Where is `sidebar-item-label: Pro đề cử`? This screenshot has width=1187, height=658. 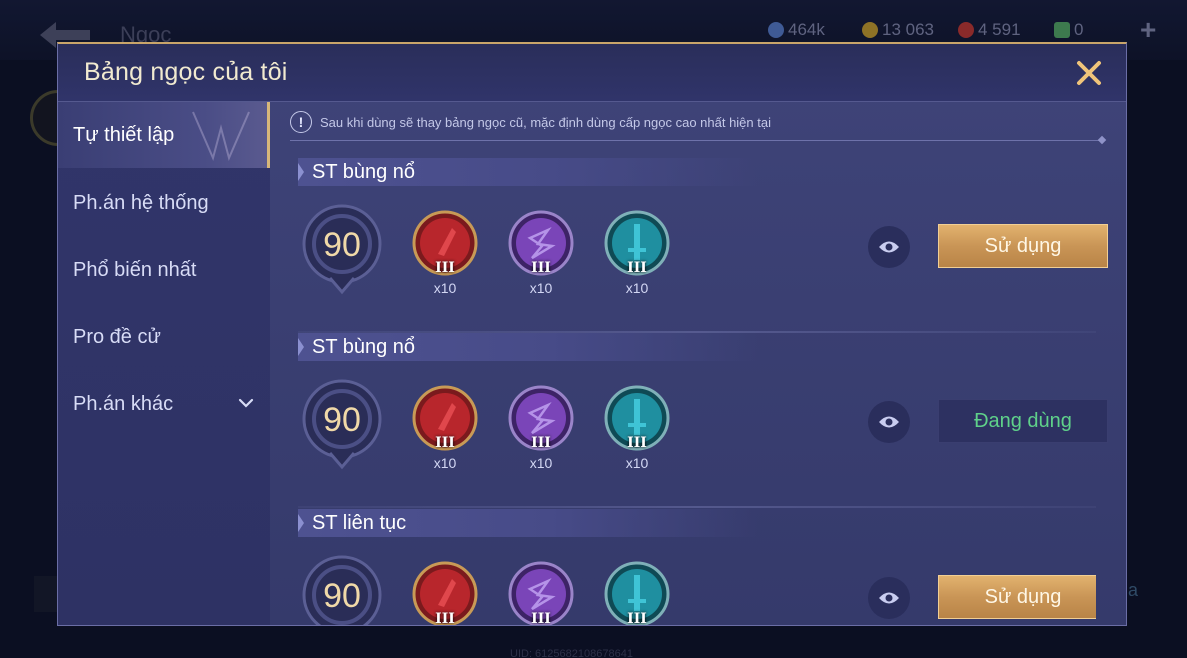
sidebar-item-label: Pro đề cử is located at coordinates (117, 336).